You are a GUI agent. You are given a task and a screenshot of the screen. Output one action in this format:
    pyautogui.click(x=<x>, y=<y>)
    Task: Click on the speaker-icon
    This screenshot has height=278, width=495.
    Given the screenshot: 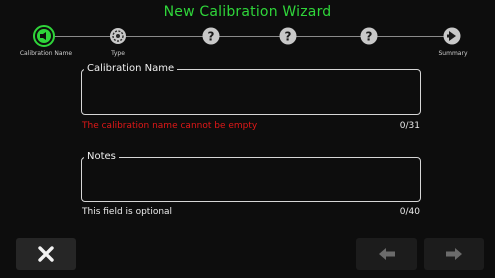 What is the action you would take?
    pyautogui.click(x=44, y=36)
    